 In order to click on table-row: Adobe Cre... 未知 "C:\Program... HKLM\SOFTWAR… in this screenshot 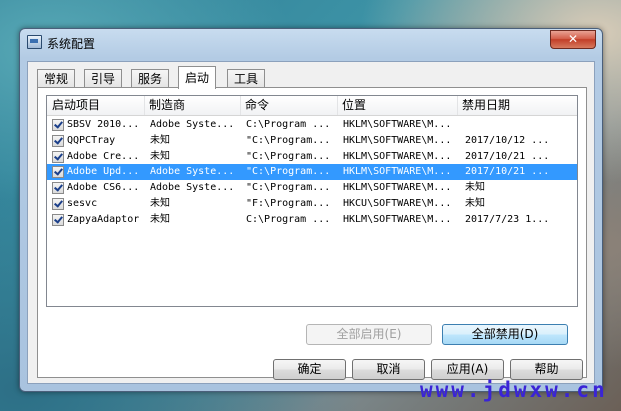, I will do `click(312, 157)`.